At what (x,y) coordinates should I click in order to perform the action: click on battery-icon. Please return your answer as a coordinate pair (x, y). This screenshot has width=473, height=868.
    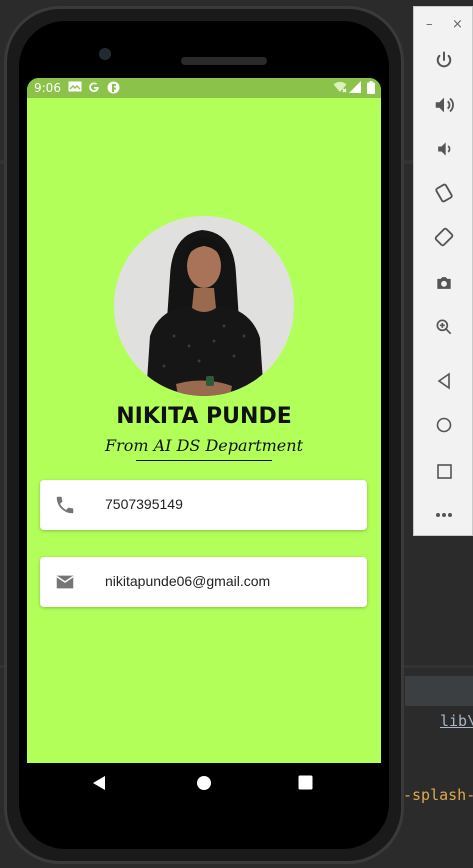
    Looking at the image, I should click on (371, 89).